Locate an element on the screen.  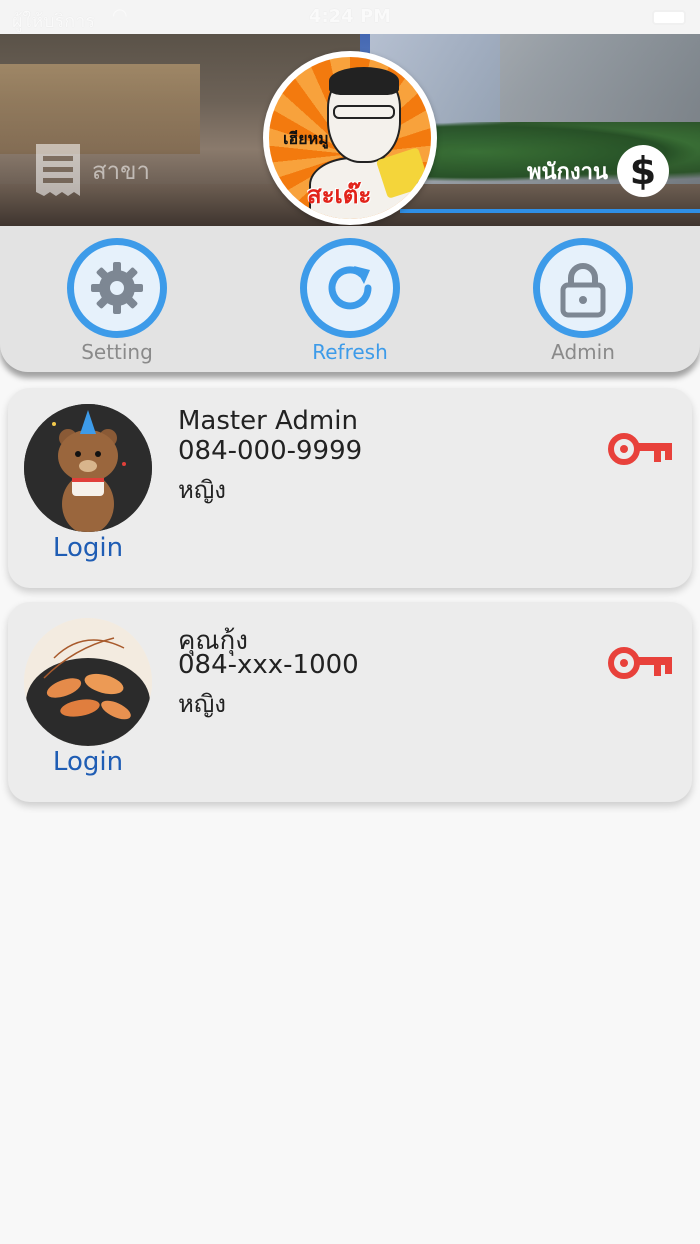
staff-label: พนักงาน is located at coordinates (567, 172).